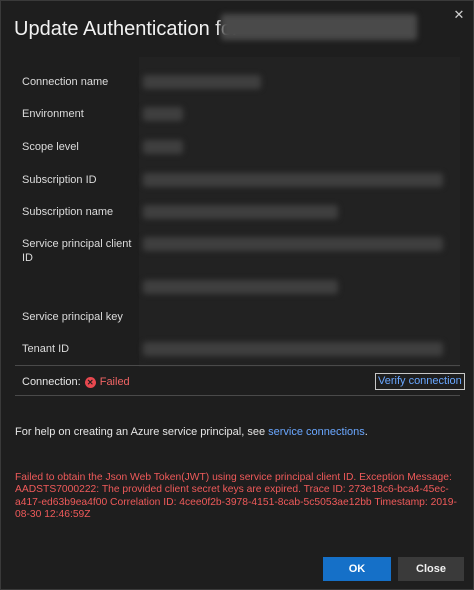  What do you see at coordinates (366, 432) in the screenshot?
I see `help-text-suffix: .` at bounding box center [366, 432].